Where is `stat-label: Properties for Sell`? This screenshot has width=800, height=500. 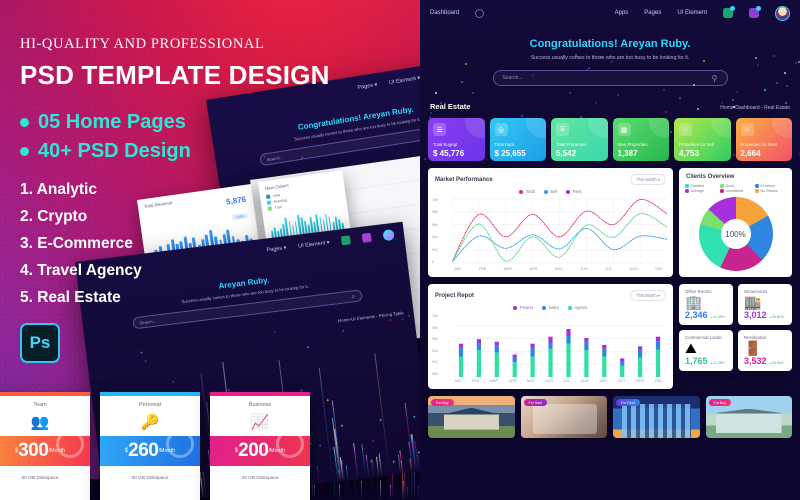 stat-label: Properties for Sell is located at coordinates (696, 144).